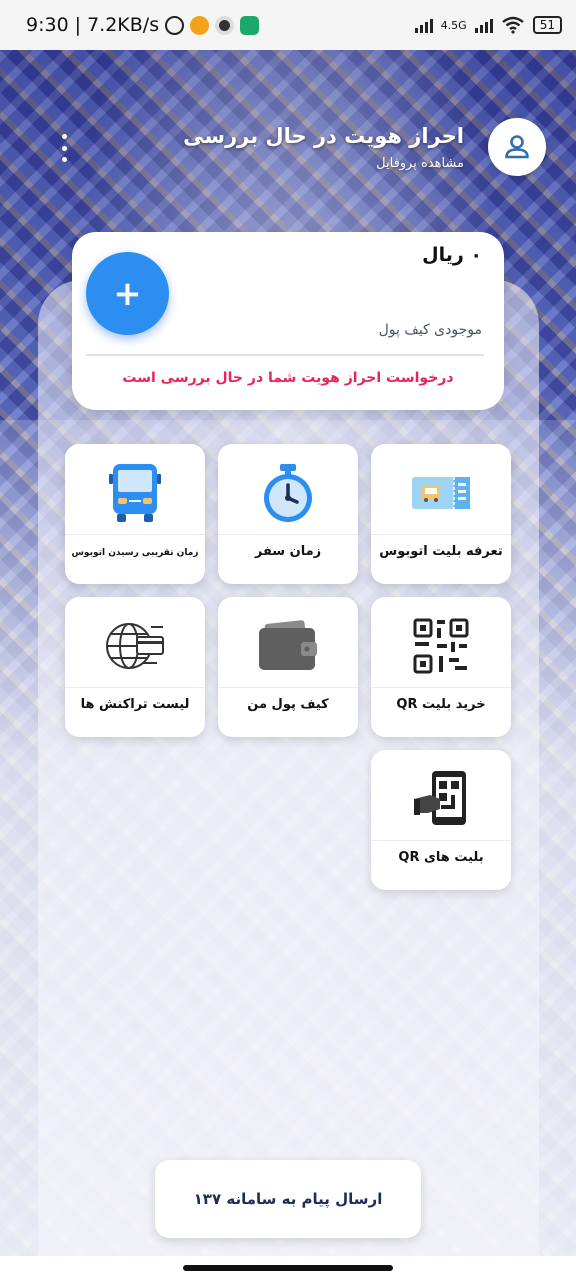 This screenshot has width=576, height=1280. Describe the element at coordinates (47, 25) in the screenshot. I see `status-time: 9:30` at that location.